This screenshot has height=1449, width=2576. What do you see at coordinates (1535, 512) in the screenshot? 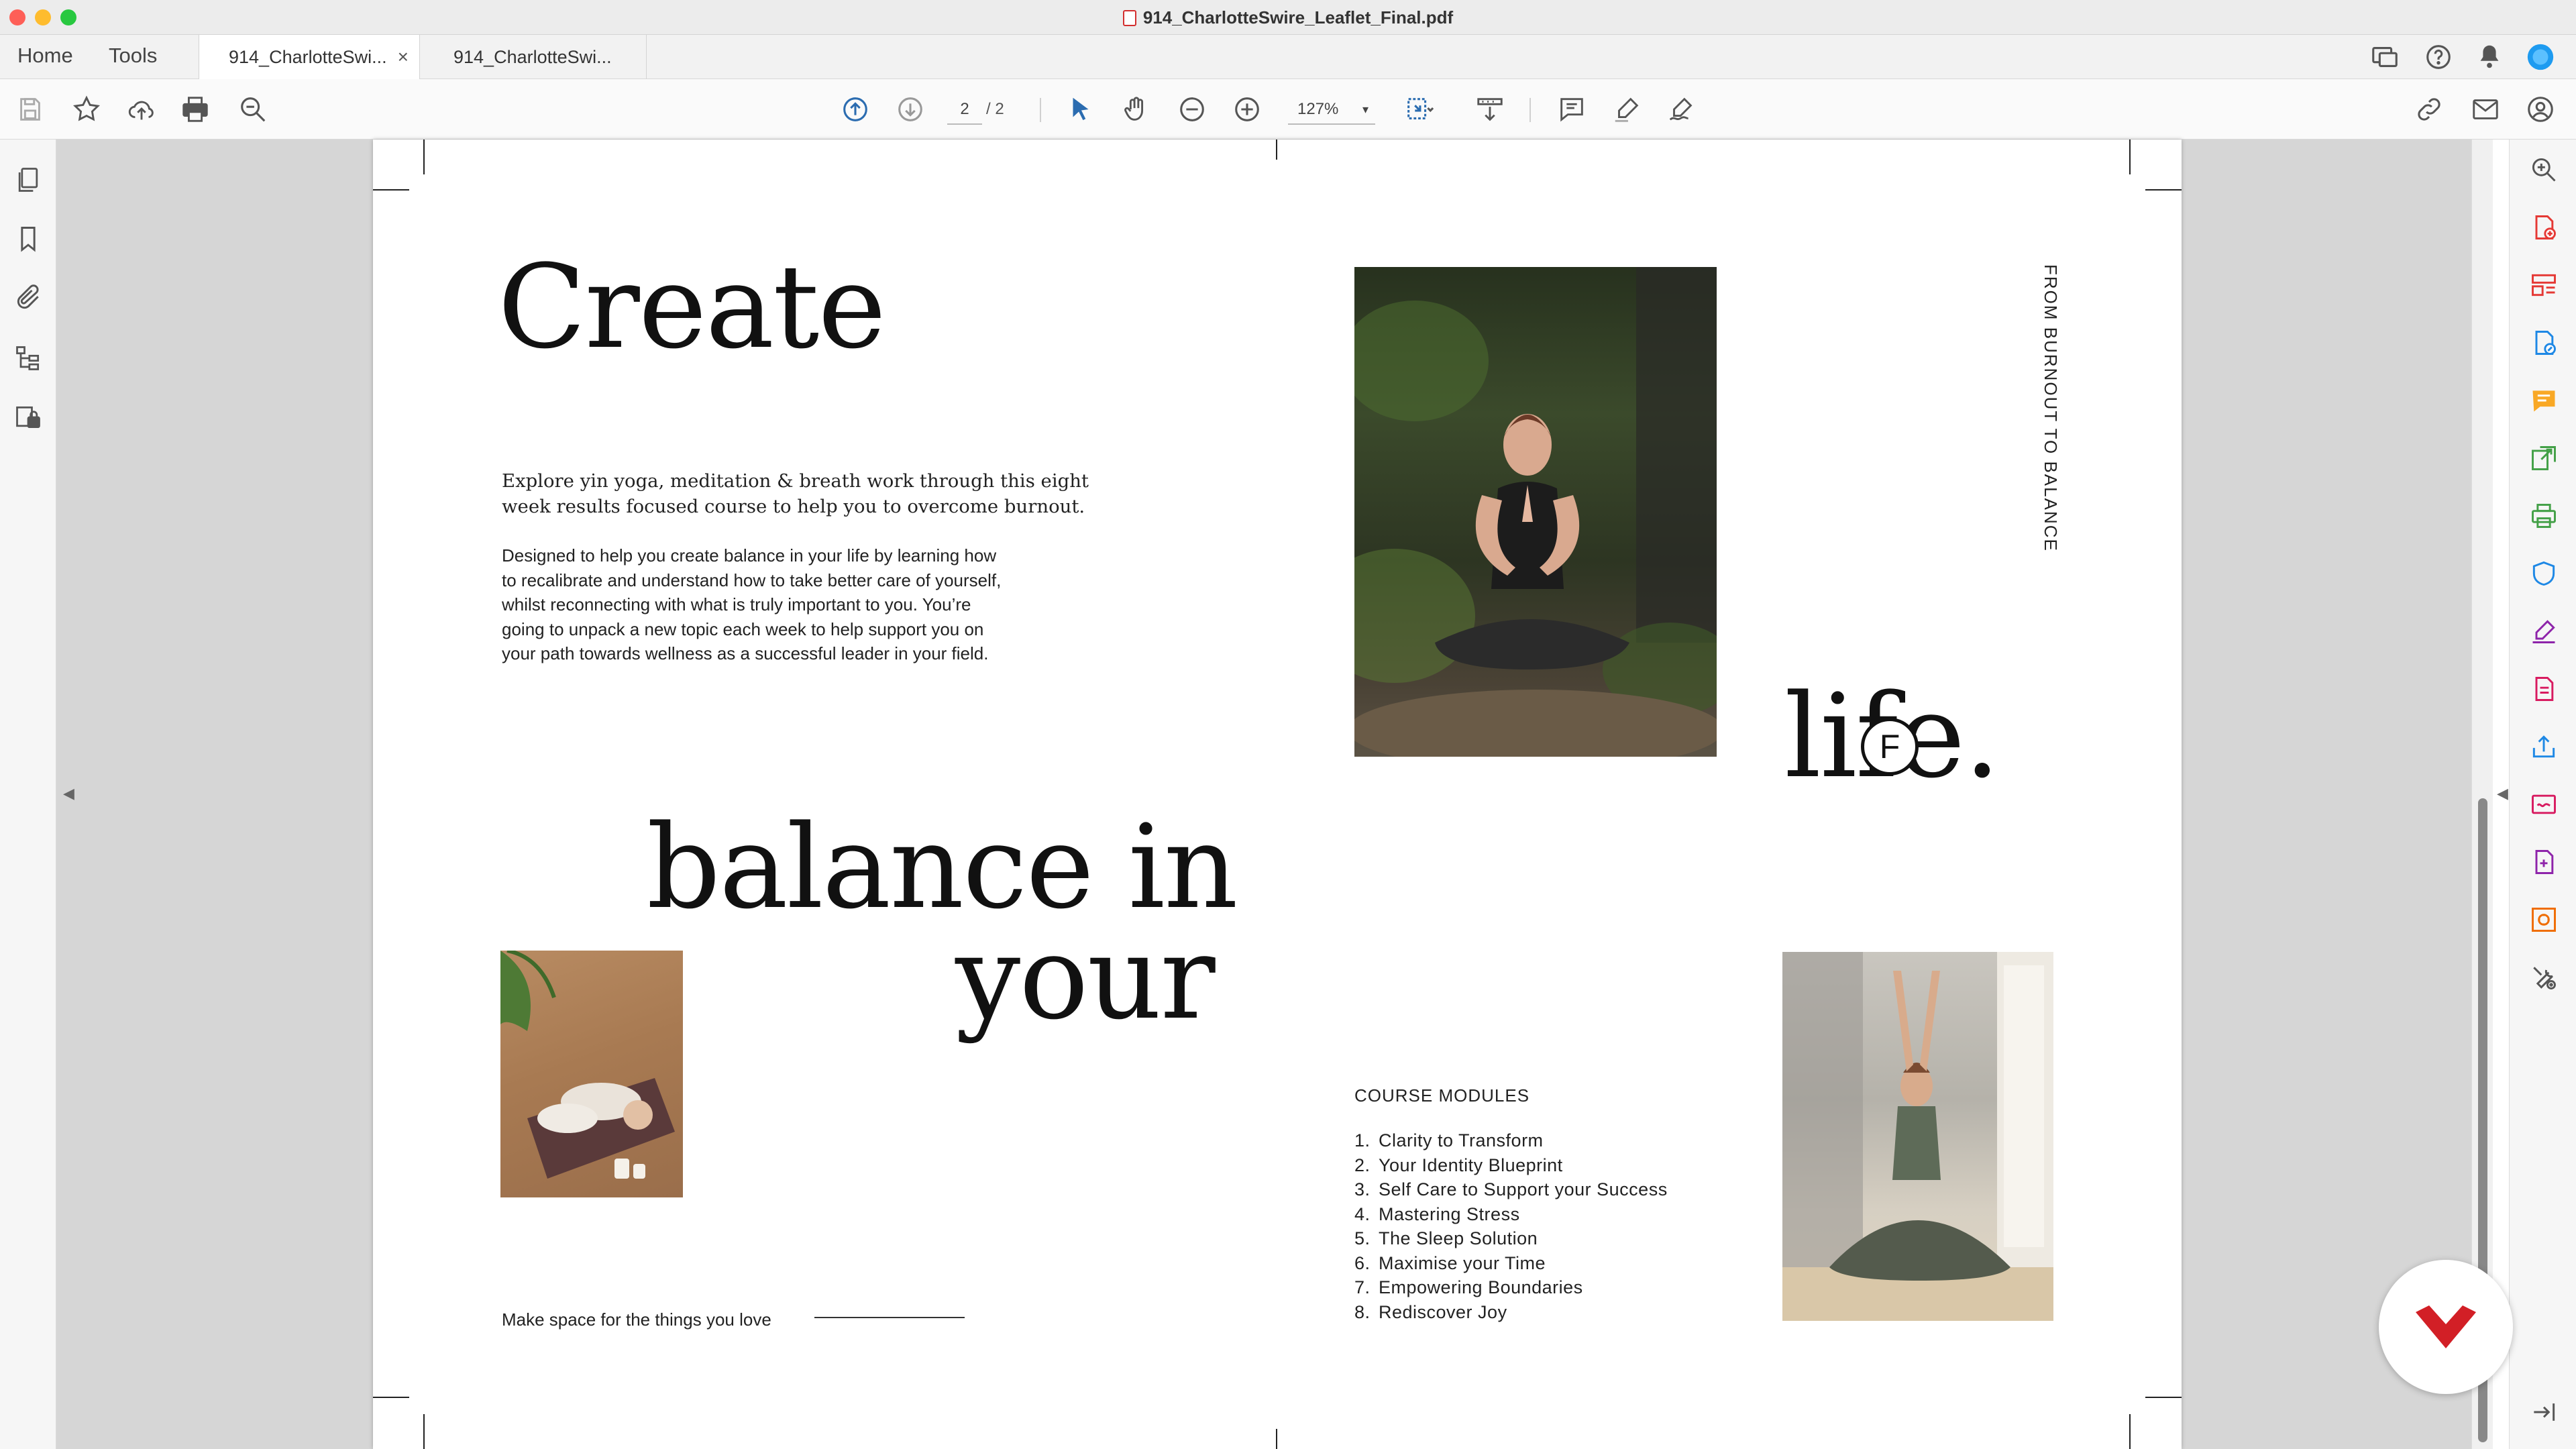
I see `meditation-photo` at bounding box center [1535, 512].